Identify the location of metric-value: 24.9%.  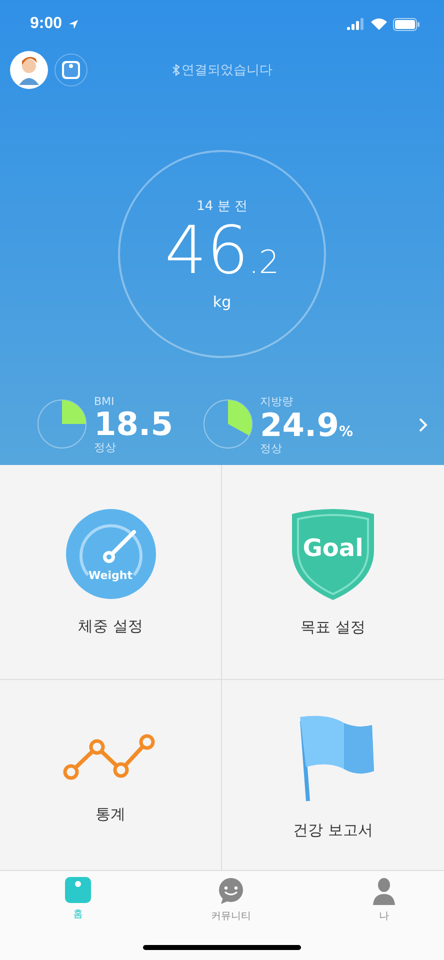
(306, 425).